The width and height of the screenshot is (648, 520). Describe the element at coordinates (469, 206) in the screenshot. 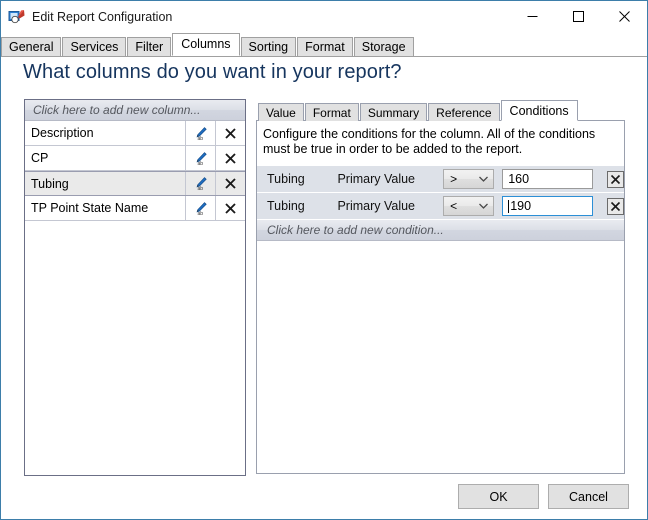

I see `condition-operator-select: <` at that location.